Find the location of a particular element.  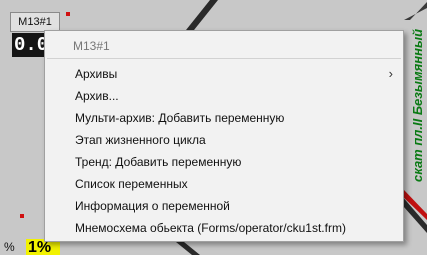

menu-item-multi-archive-add: Мульти-архив: Добавить переменную is located at coordinates (224, 118).